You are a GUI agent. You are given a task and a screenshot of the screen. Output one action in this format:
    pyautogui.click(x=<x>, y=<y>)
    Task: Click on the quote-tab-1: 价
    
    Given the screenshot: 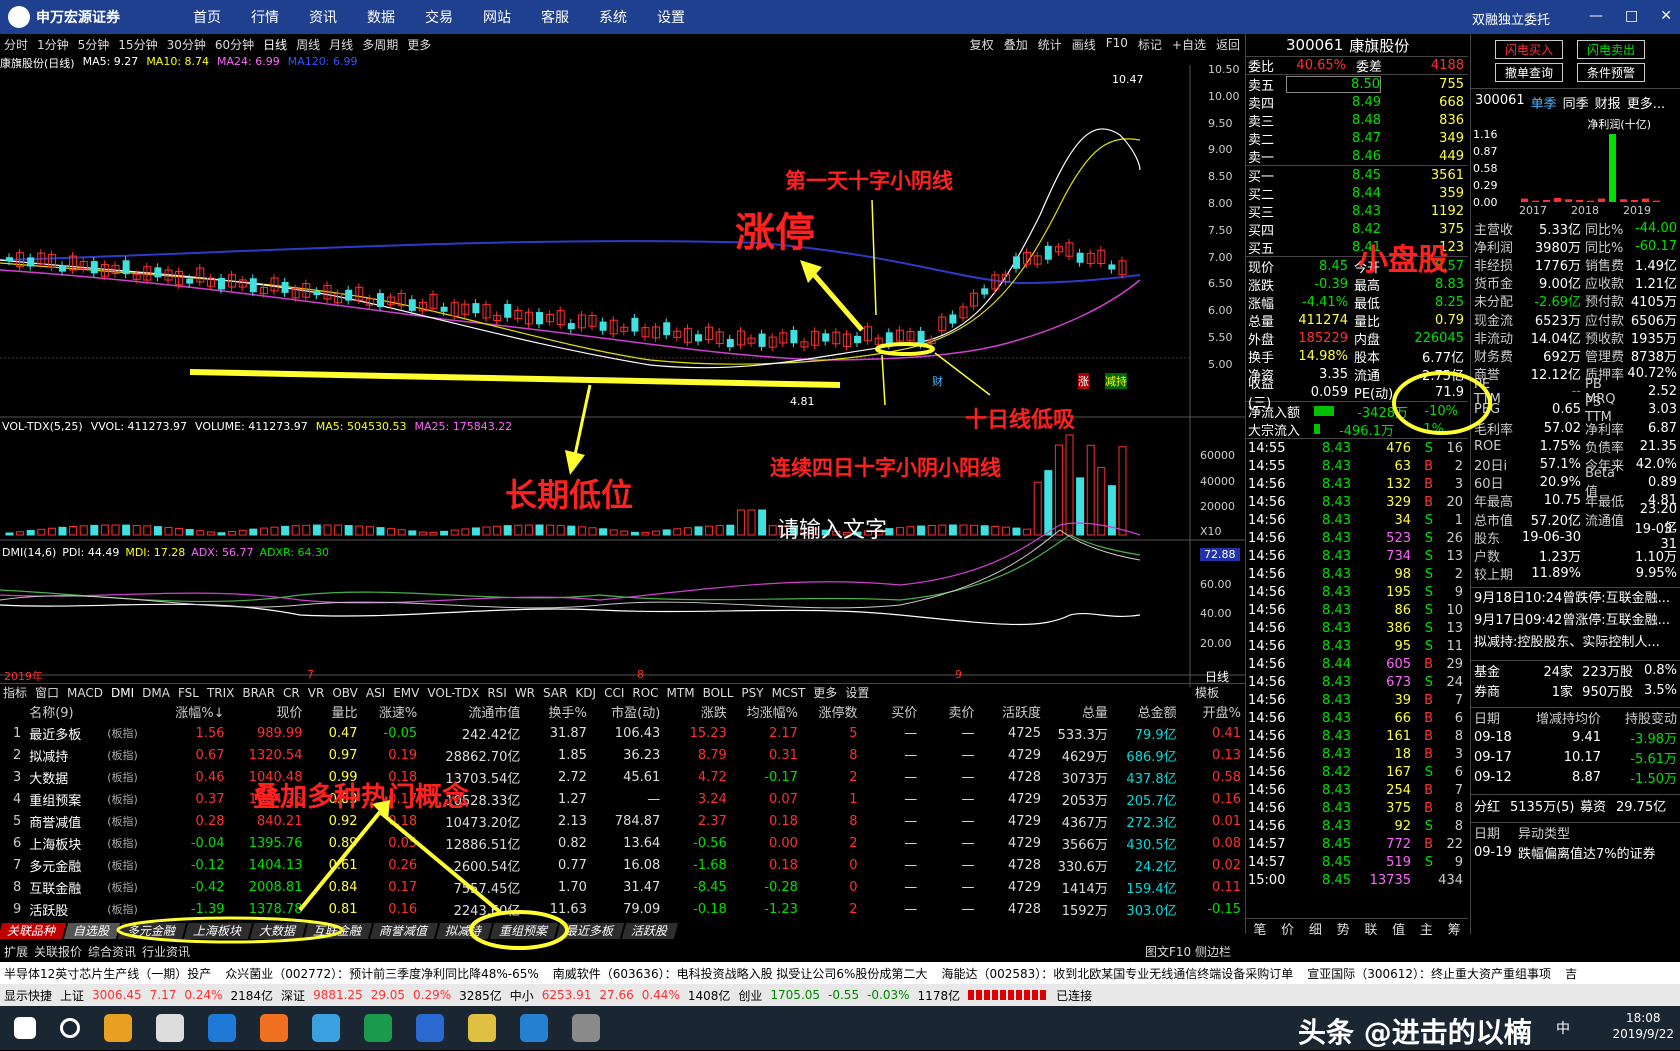 What is the action you would take?
    pyautogui.click(x=1287, y=928)
    